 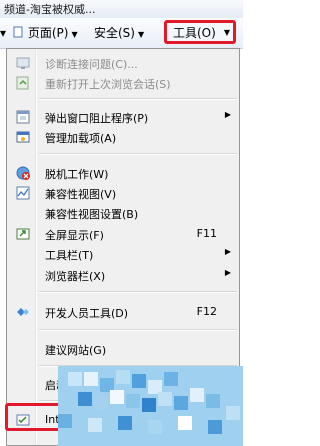 What do you see at coordinates (123, 173) in the screenshot?
I see `menu-item-work-offline: 脱机工作(W)` at bounding box center [123, 173].